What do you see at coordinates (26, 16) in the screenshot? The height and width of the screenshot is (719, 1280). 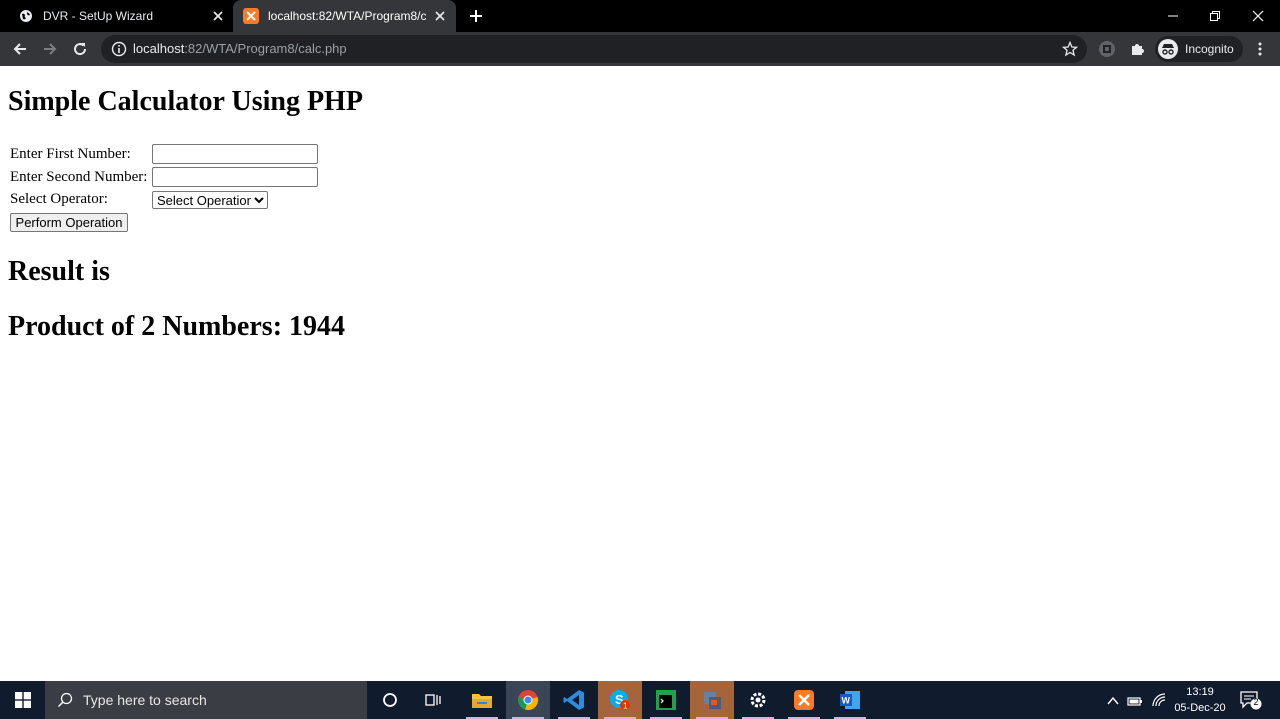 I see `globe-icon` at bounding box center [26, 16].